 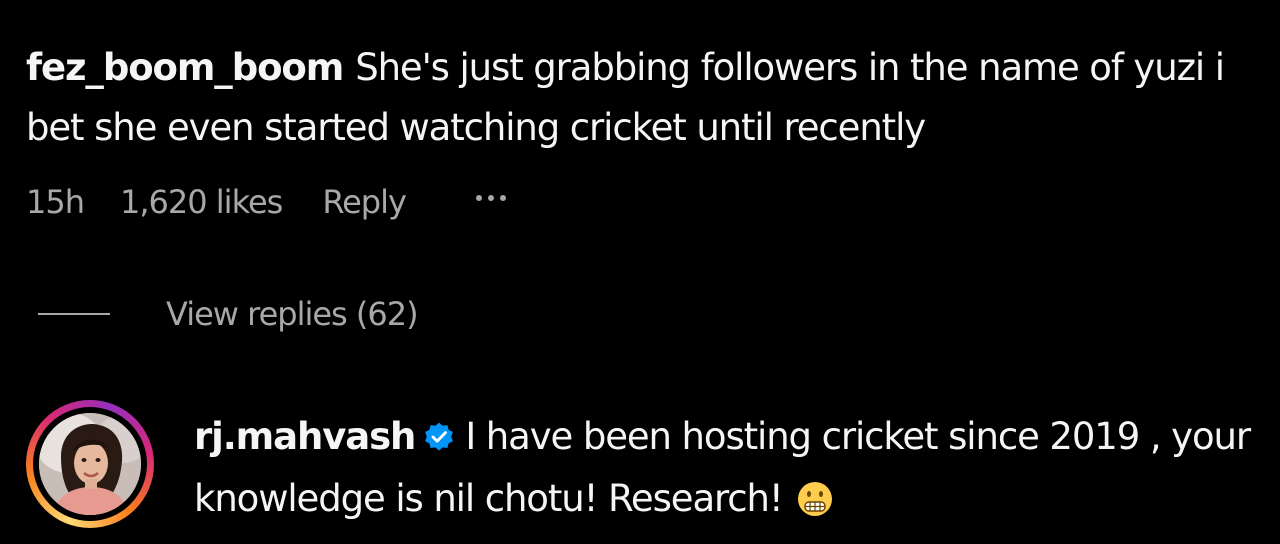 I want to click on verified-badge-icon, so click(x=439, y=441).